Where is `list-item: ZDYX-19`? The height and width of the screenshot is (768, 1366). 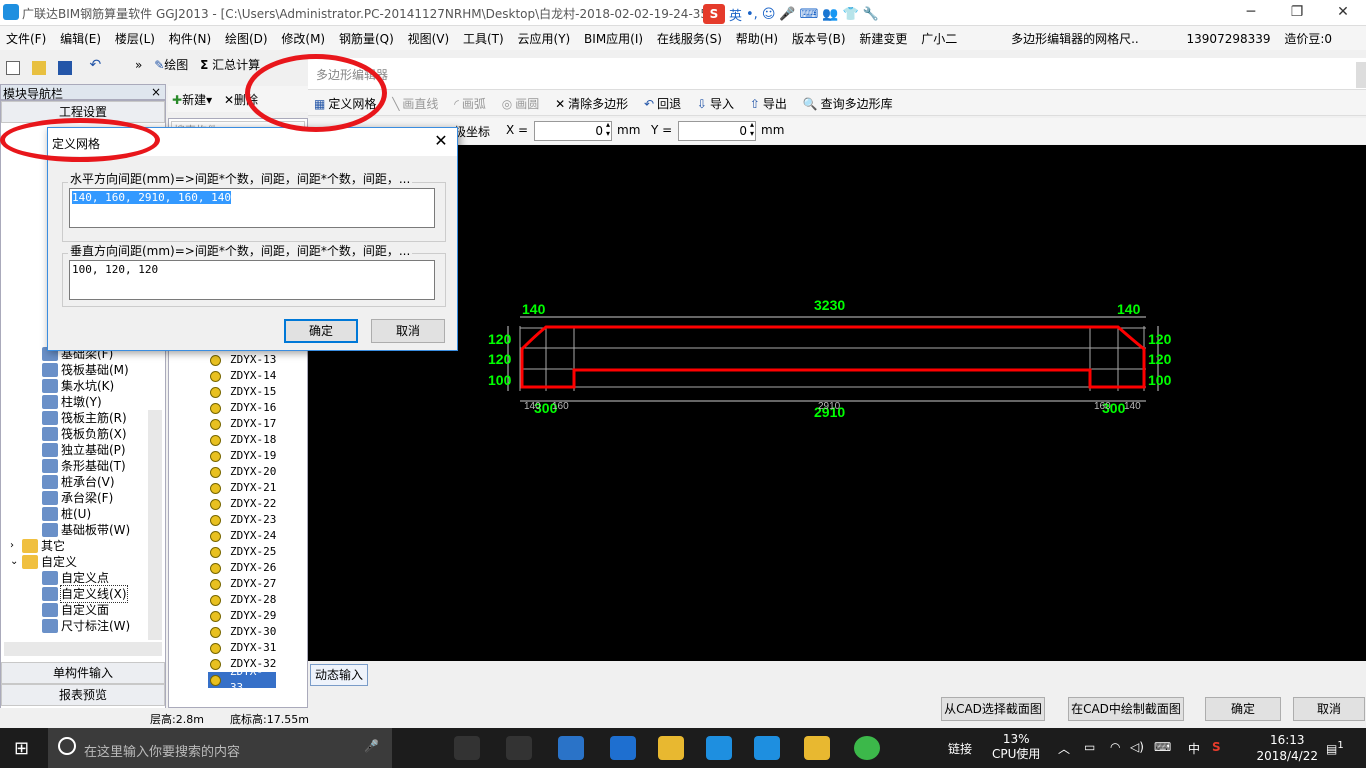 list-item: ZDYX-19 is located at coordinates (243, 456).